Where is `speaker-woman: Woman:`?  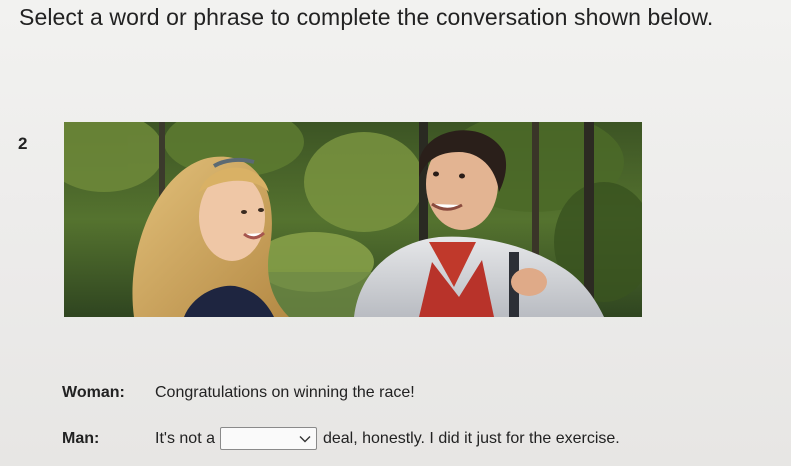
speaker-woman: Woman: is located at coordinates (93, 392).